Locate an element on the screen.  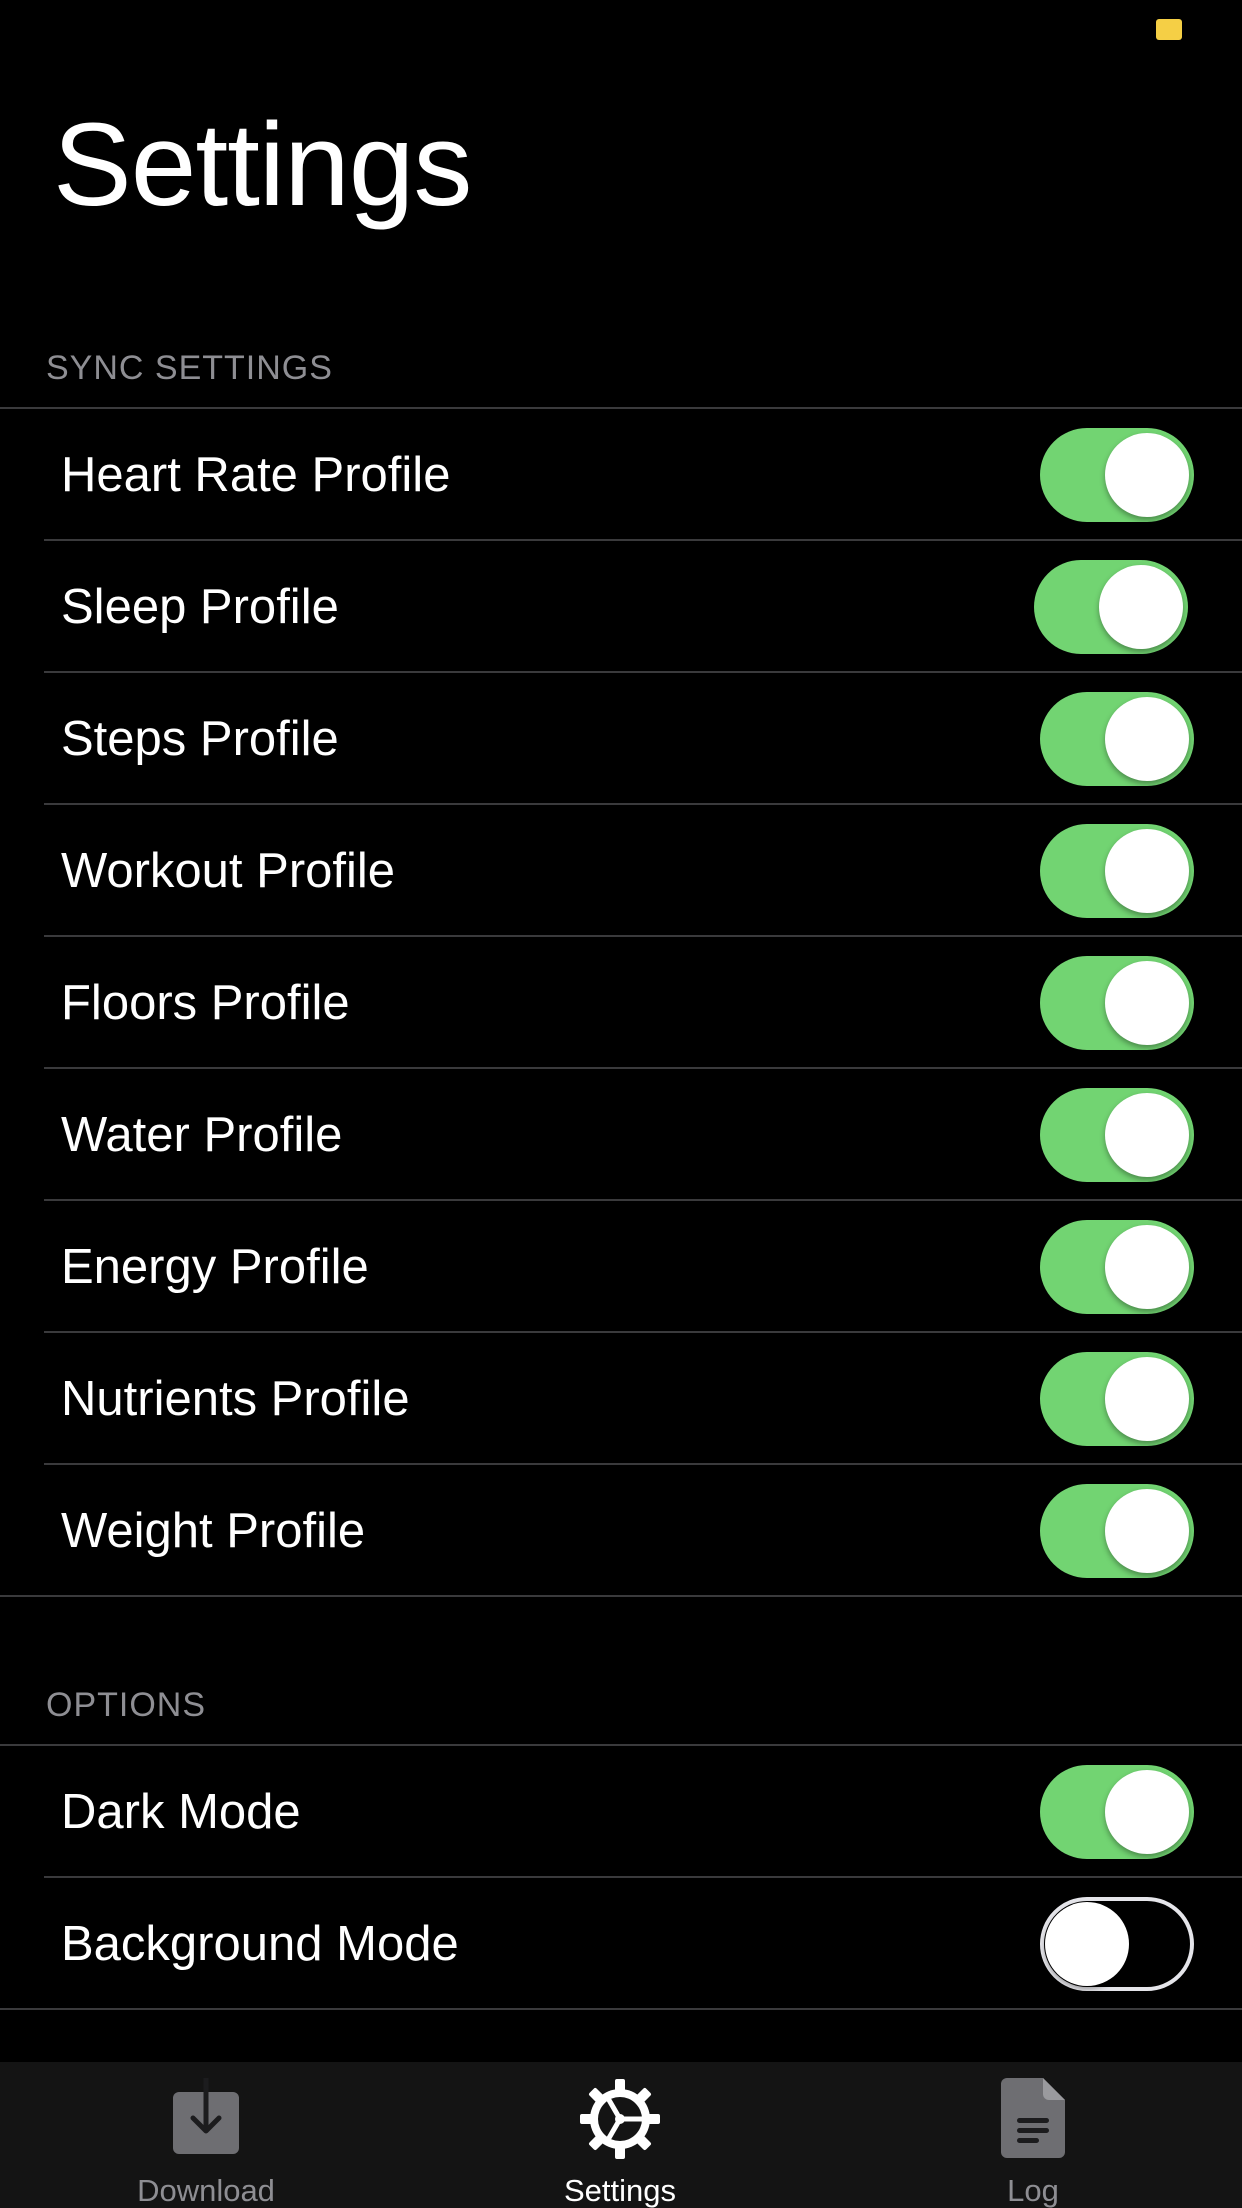
tab-label: Log is located at coordinates (1033, 2190).